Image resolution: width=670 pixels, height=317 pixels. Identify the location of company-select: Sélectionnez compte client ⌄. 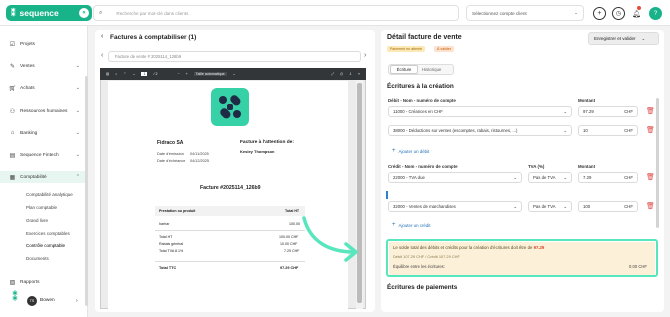
(525, 13).